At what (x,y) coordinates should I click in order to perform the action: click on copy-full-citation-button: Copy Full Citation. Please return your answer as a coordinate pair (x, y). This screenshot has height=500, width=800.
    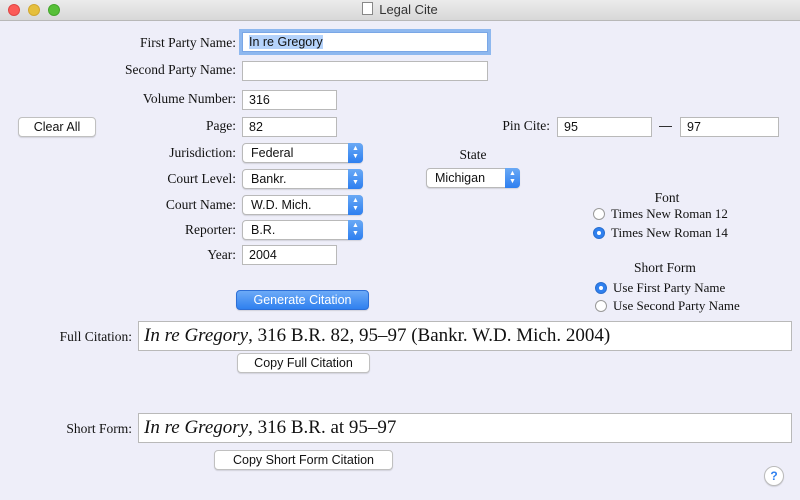
    Looking at the image, I should click on (303, 363).